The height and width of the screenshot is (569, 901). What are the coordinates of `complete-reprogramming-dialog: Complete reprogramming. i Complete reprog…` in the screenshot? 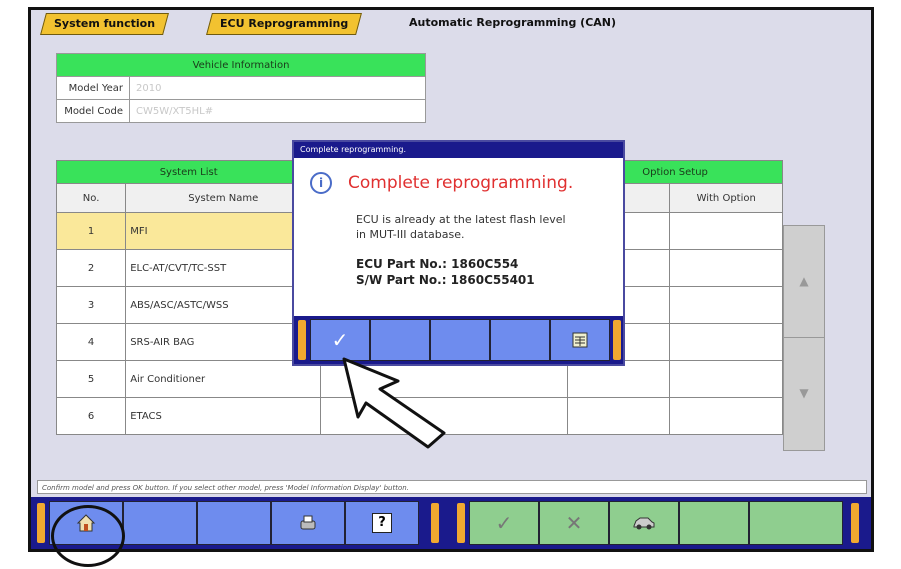 It's located at (458, 253).